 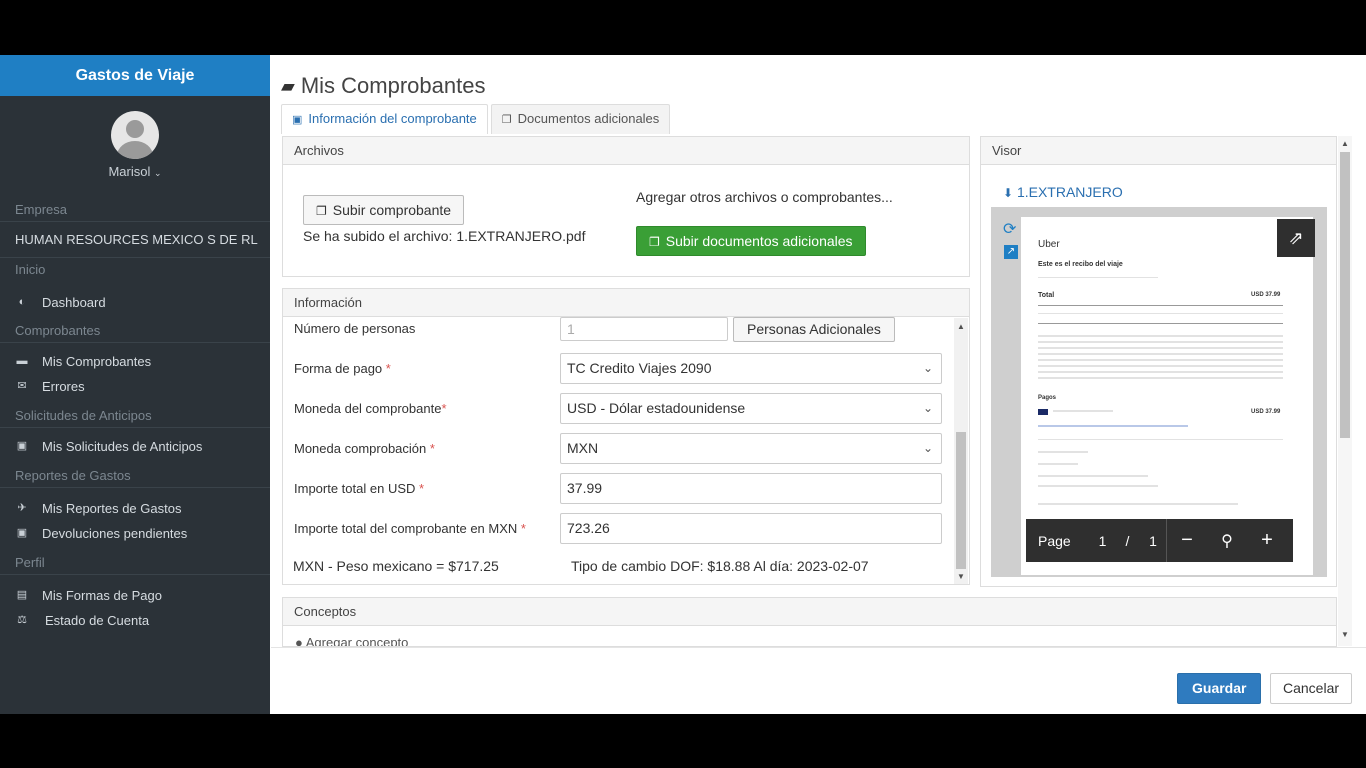 What do you see at coordinates (122, 446) in the screenshot?
I see `sidebar-item-label: Mis Solicitudes de Anticipos` at bounding box center [122, 446].